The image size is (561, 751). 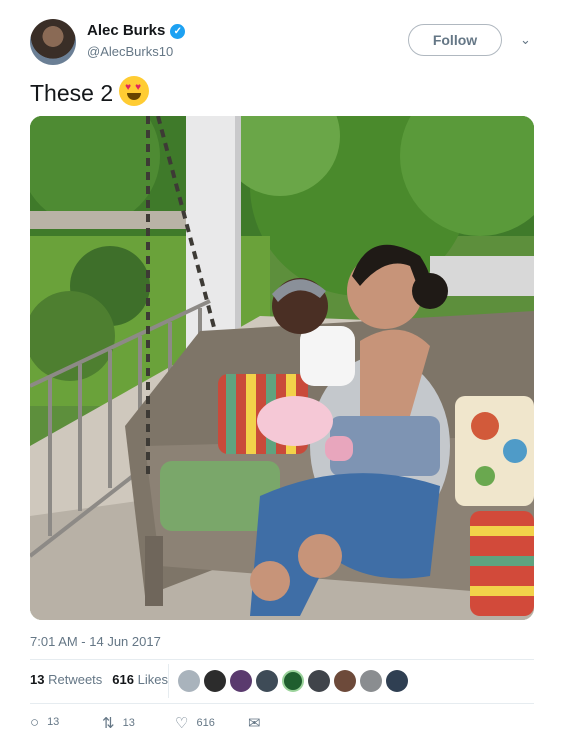 What do you see at coordinates (134, 96) in the screenshot?
I see `emoji-mouth` at bounding box center [134, 96].